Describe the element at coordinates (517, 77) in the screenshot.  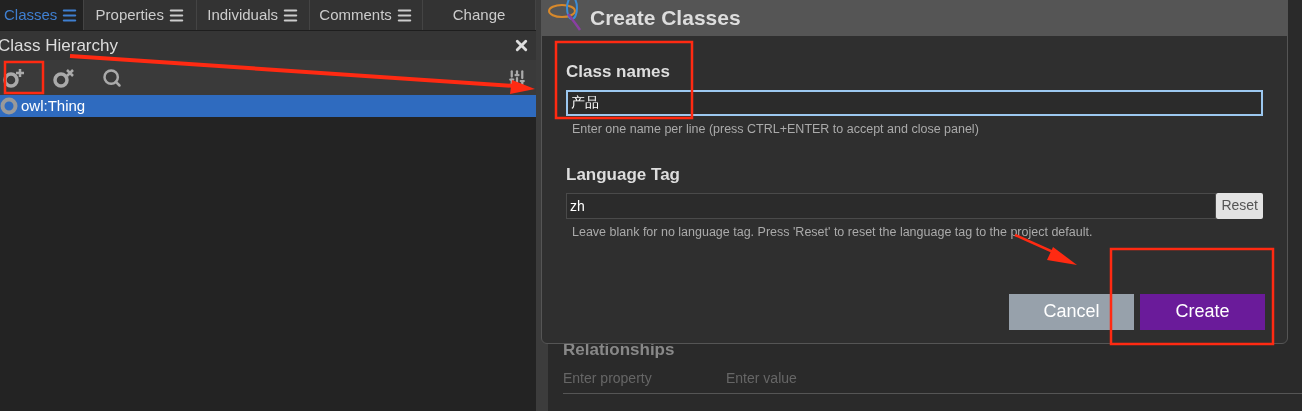
I see `settings-icon` at that location.